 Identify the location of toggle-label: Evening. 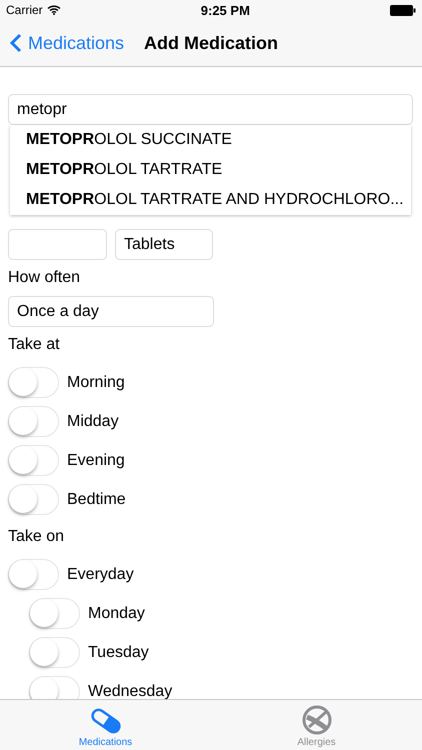
(96, 461).